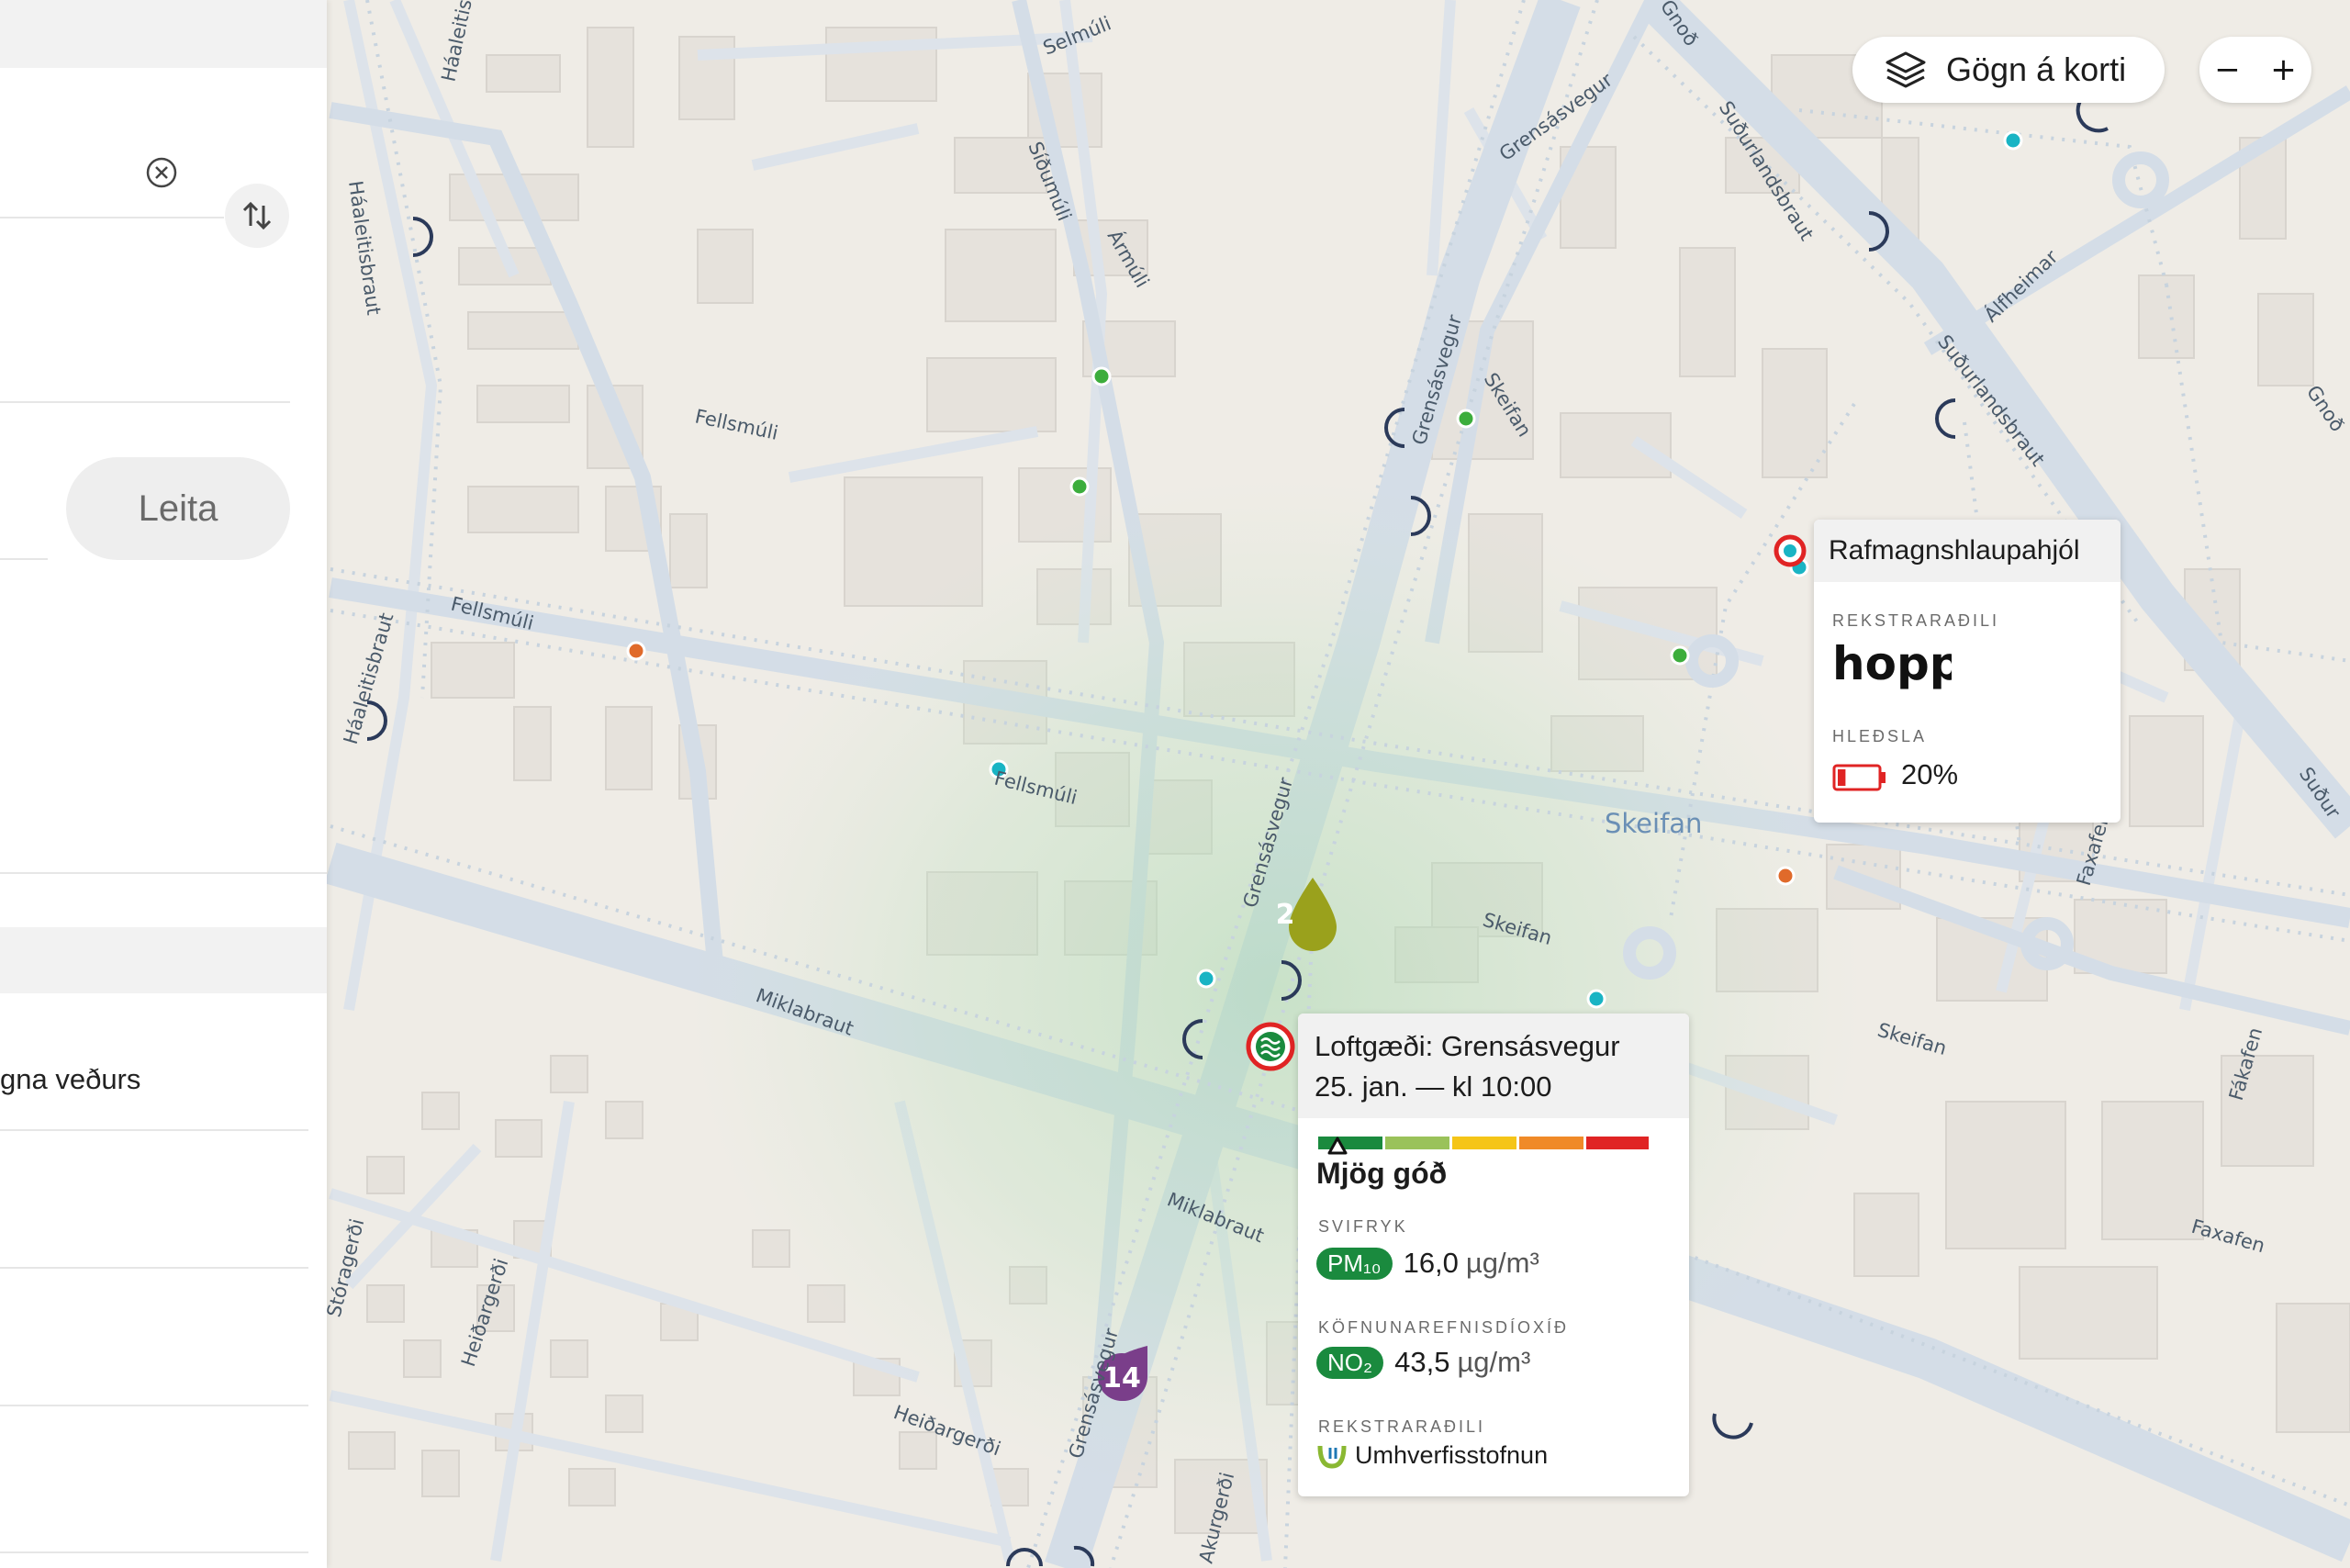  Describe the element at coordinates (1354, 1263) in the screenshot. I see `pm-badge: PM₁₀` at that location.